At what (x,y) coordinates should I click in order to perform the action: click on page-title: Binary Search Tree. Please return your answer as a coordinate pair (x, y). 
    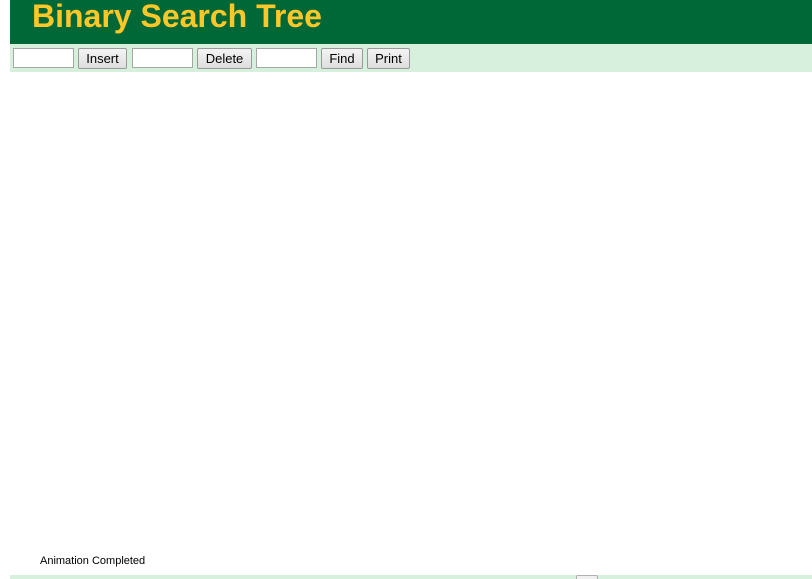
    Looking at the image, I should click on (177, 17).